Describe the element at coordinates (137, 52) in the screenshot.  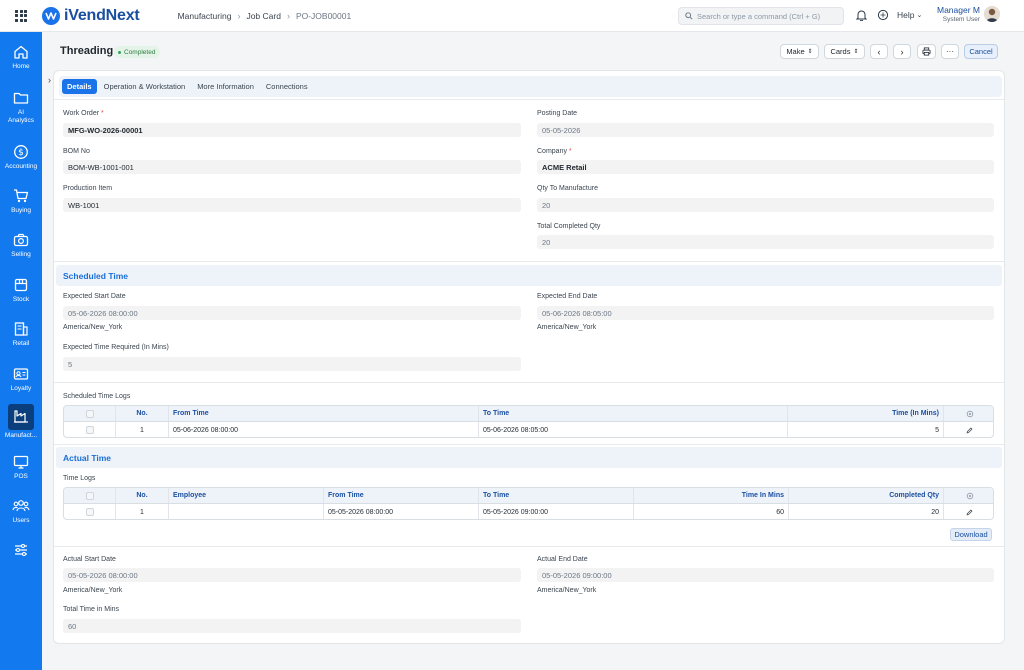
I see `status-badge: Completed` at that location.